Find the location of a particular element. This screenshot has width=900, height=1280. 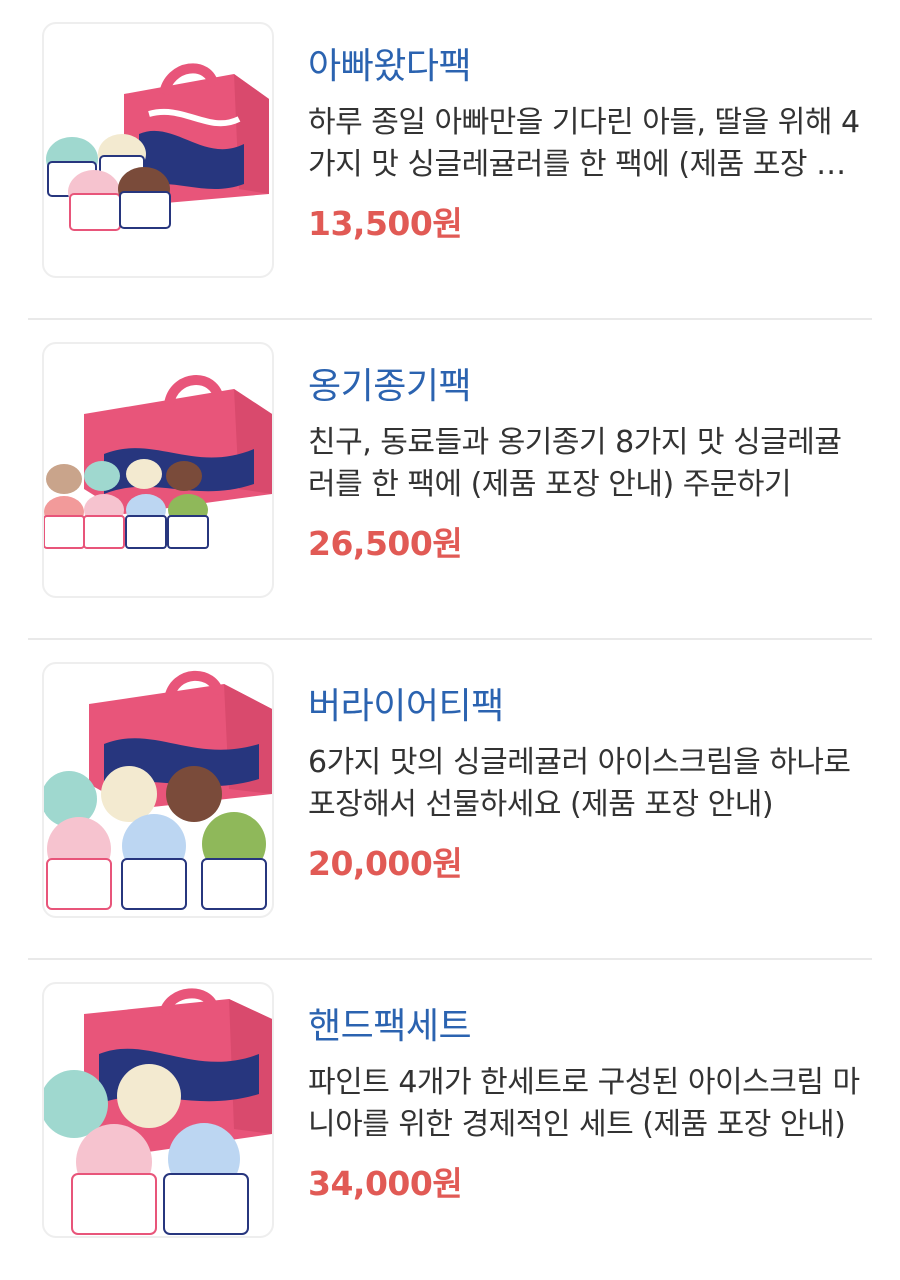

ice-cream-pack-8-image is located at coordinates (158, 462).